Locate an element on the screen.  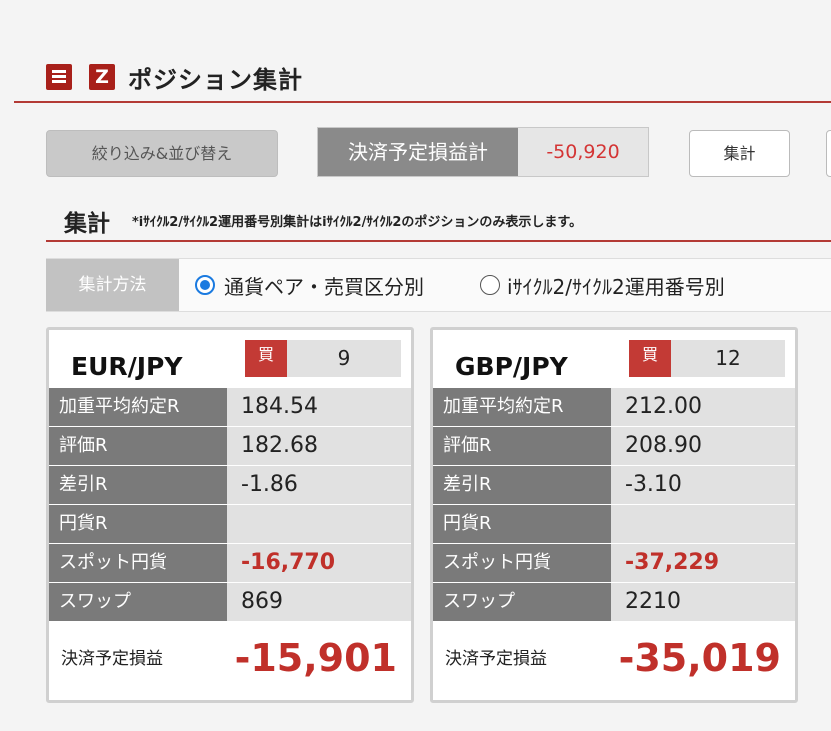
radio-by-cycle is located at coordinates (490, 285).